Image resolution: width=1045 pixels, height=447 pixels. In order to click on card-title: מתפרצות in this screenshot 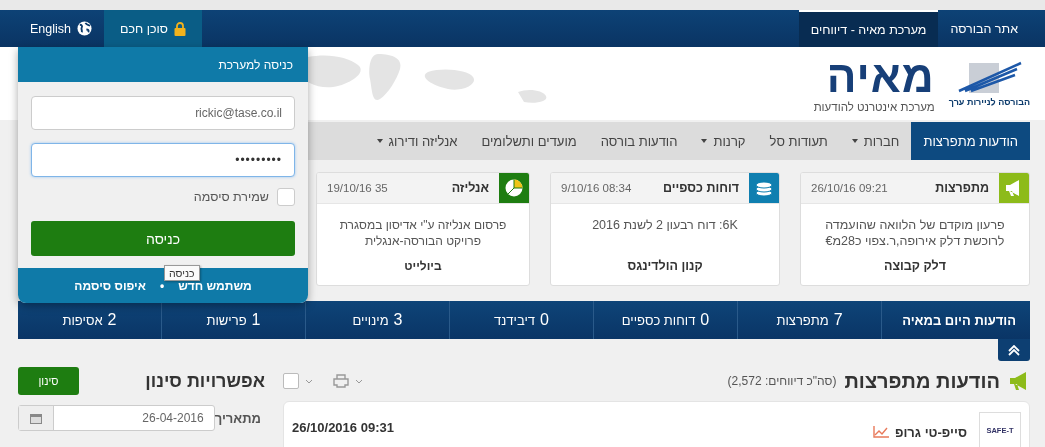, I will do `click(962, 188)`.